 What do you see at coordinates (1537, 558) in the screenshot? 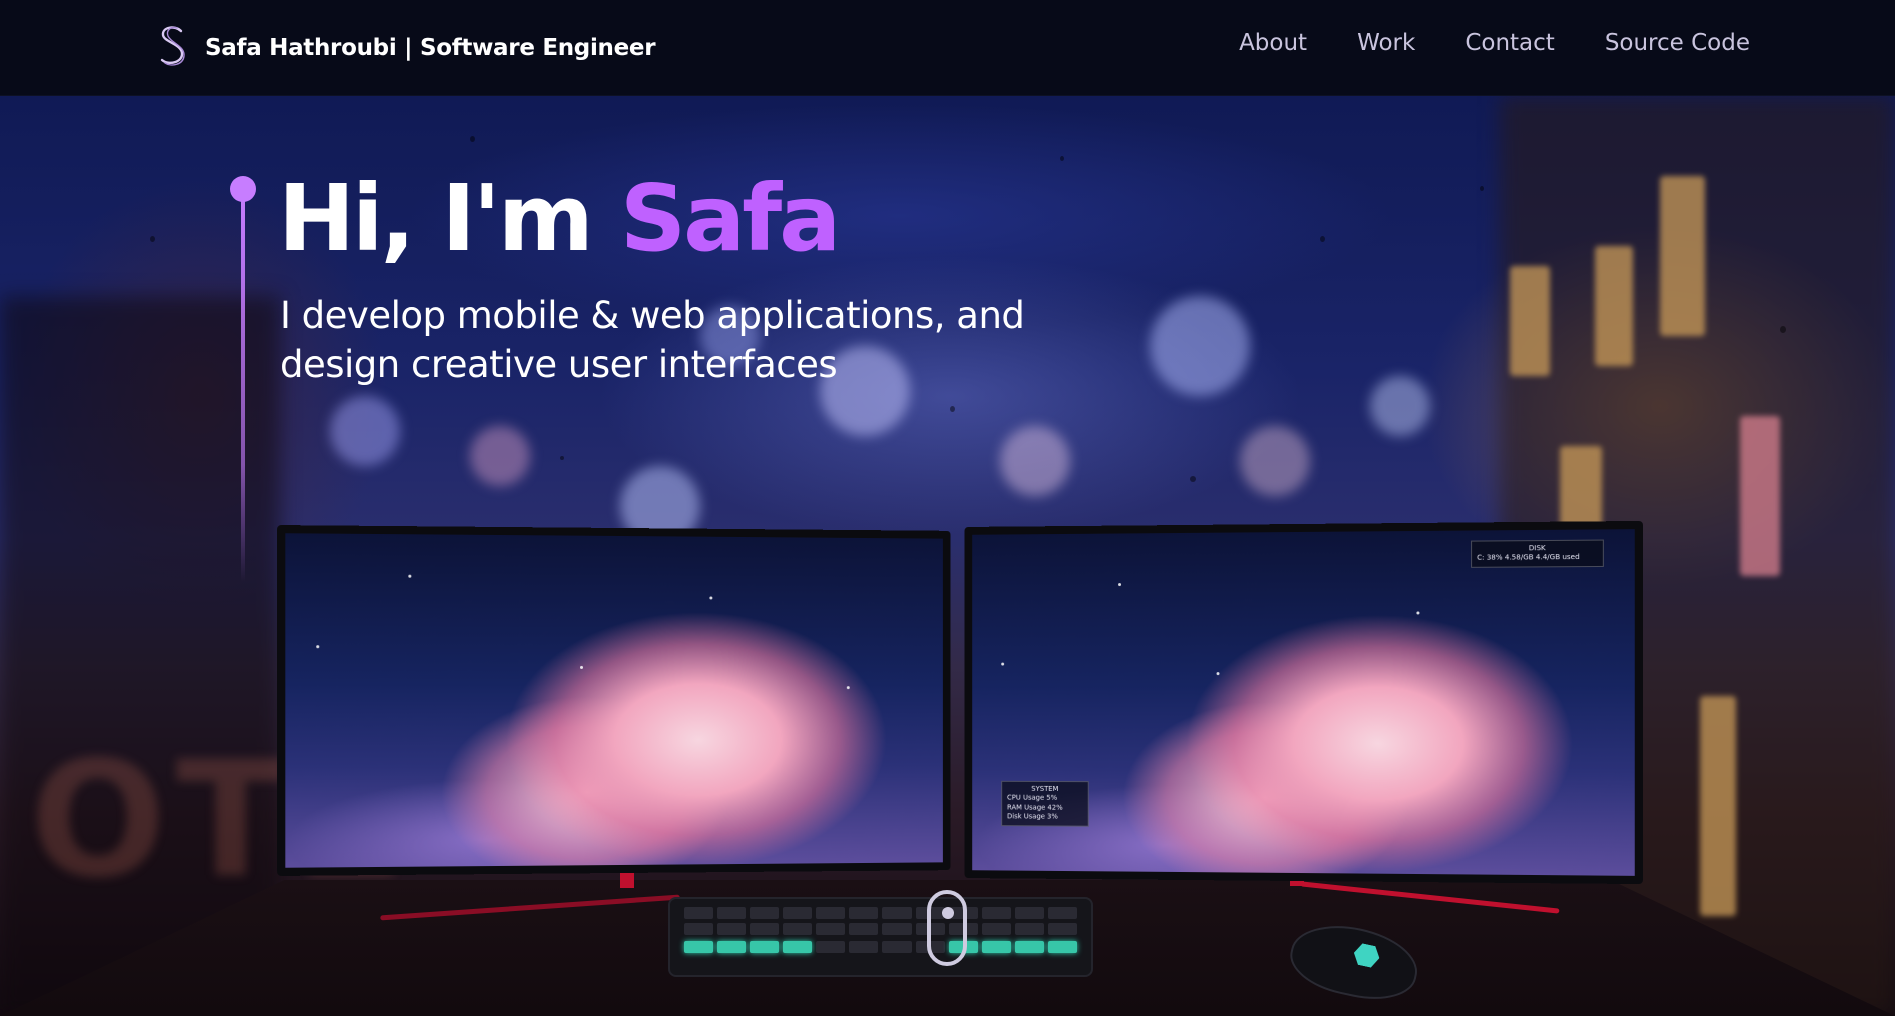
I see `disk-widget-text: C: 38% 4.58/GB 4.4/GB used` at bounding box center [1537, 558].